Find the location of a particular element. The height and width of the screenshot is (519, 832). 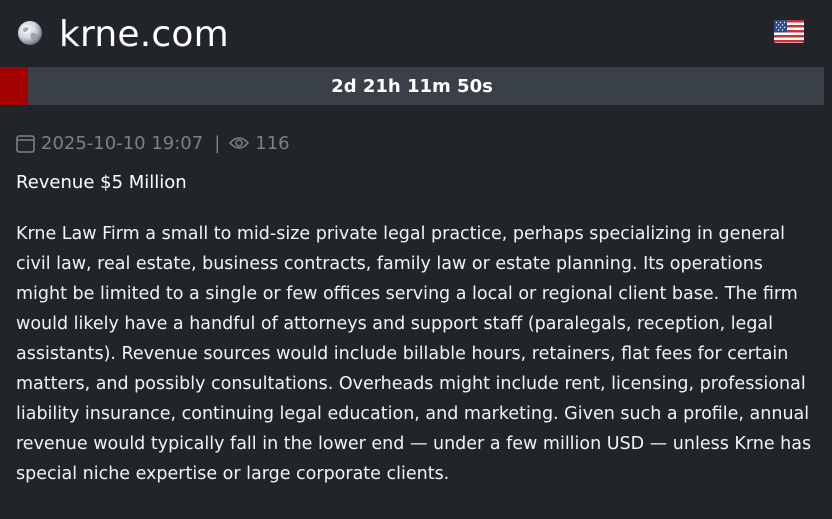

post-meta: 2025-10-10 19:07 | 116 is located at coordinates (153, 143).